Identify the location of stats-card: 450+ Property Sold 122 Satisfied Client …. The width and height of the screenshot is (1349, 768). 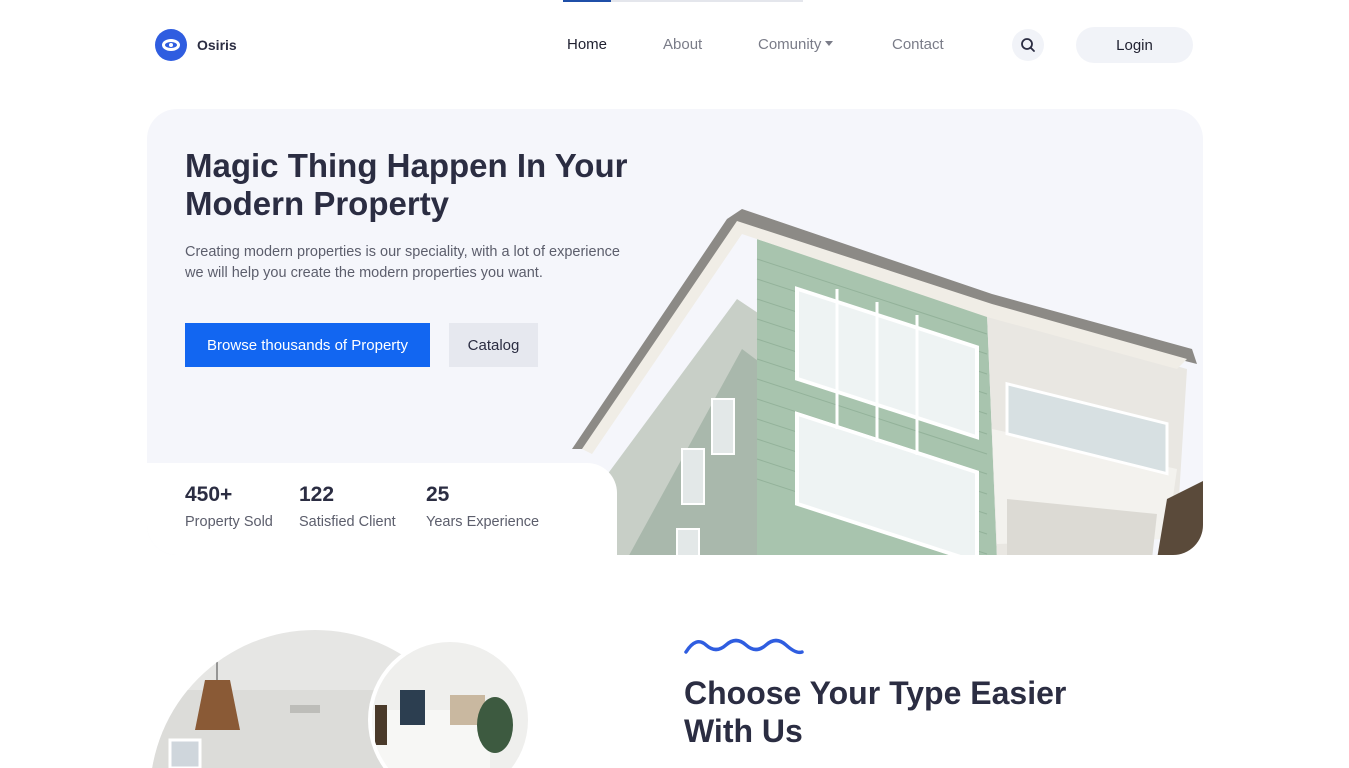
(382, 509).